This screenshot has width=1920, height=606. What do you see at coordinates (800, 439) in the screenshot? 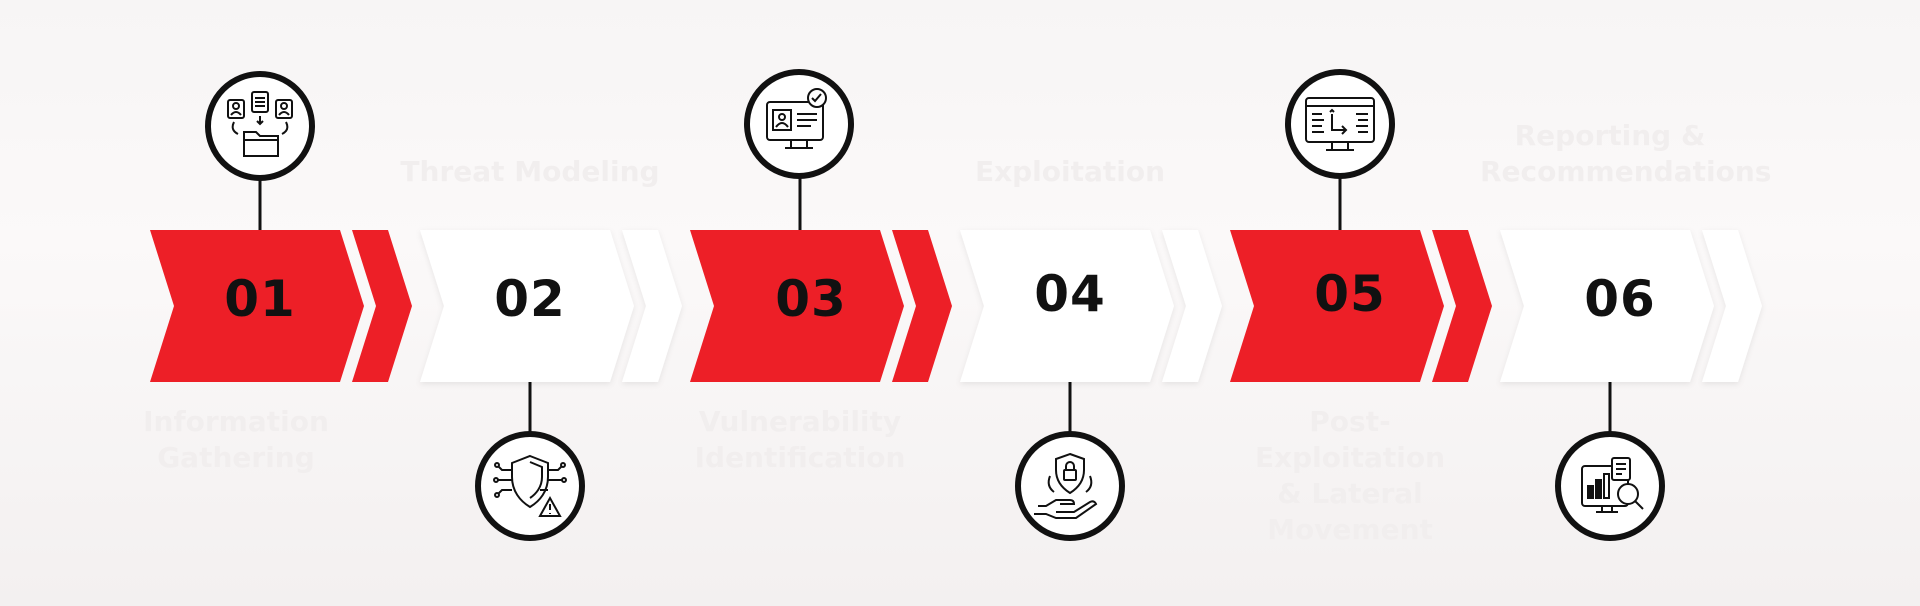
I see `step-label-03: Vulnerability Identification` at bounding box center [800, 439].